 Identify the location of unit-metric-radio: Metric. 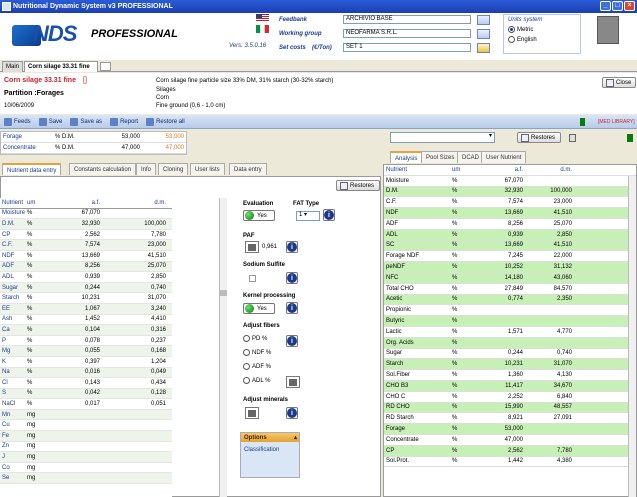
(542, 29).